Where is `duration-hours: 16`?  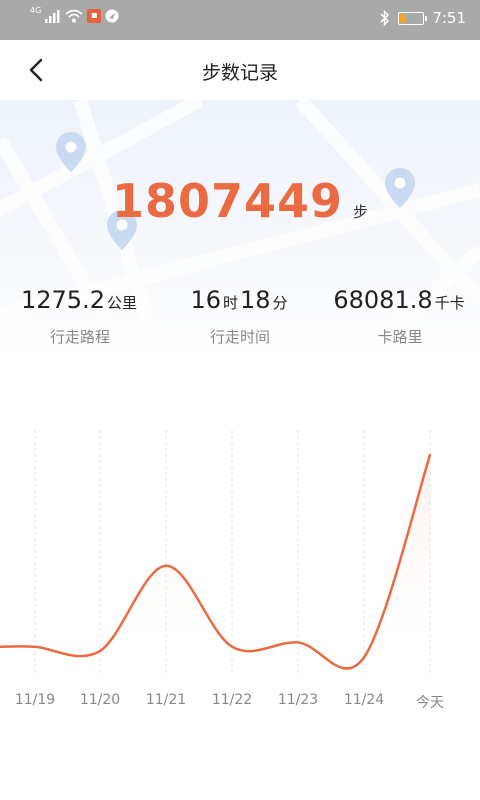
duration-hours: 16 is located at coordinates (205, 300).